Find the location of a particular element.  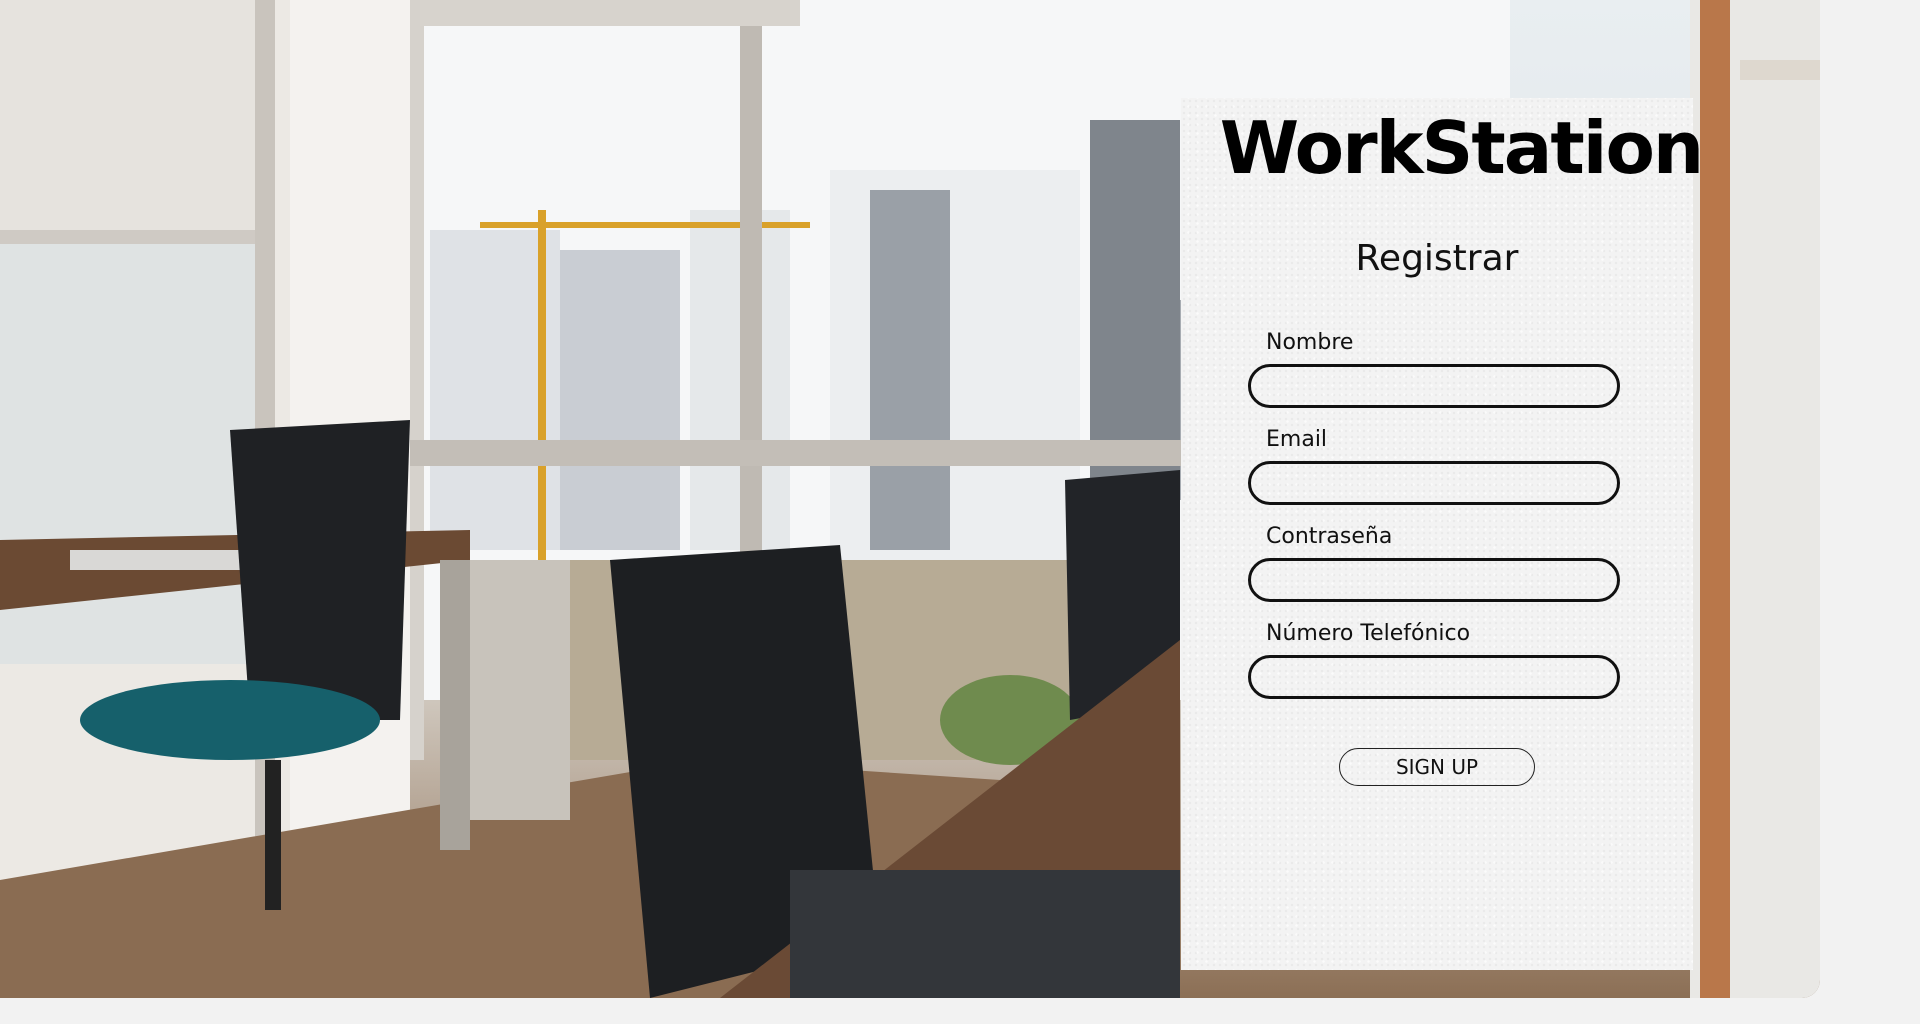

password-input is located at coordinates (1434, 580).